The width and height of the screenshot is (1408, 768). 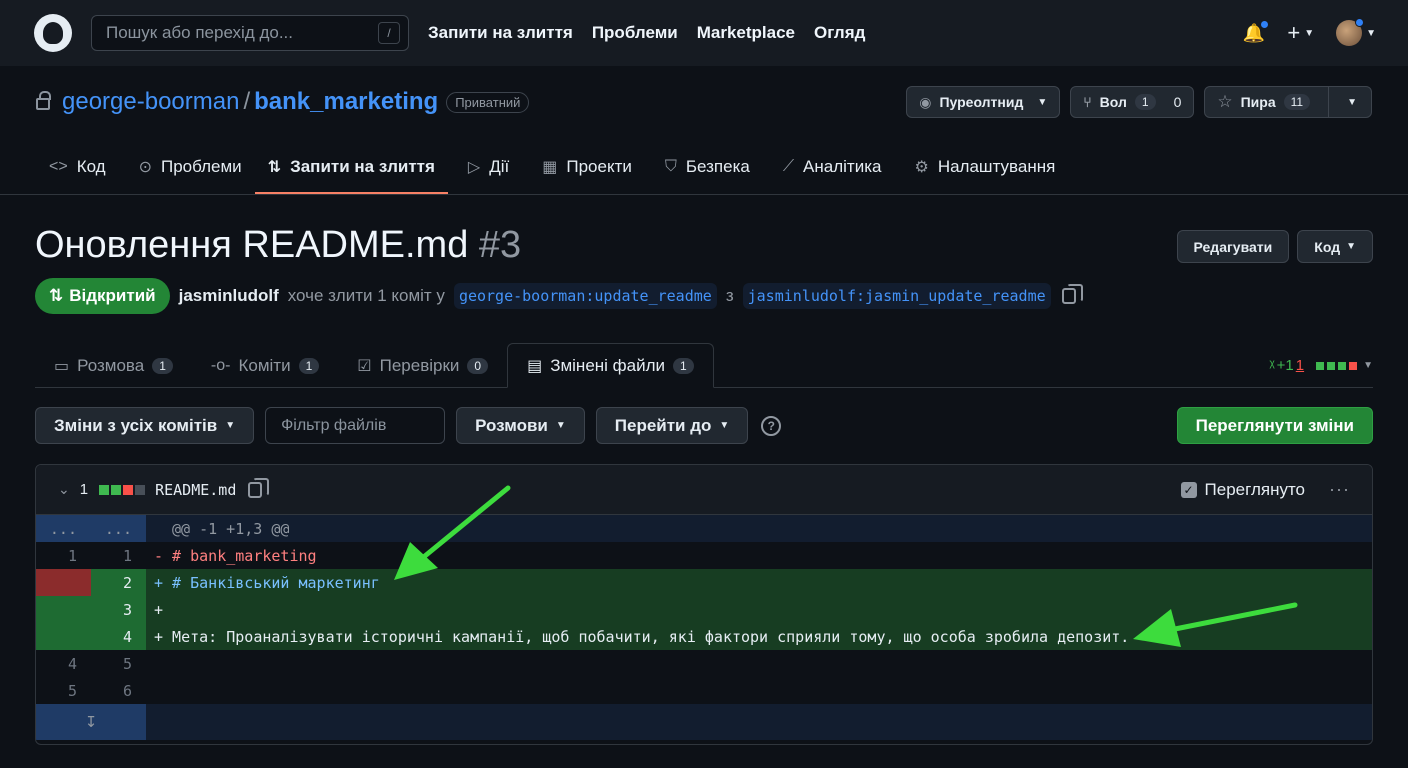 What do you see at coordinates (422, 365) in the screenshot?
I see `tab-checks: ☑ Перевірки 0` at bounding box center [422, 365].